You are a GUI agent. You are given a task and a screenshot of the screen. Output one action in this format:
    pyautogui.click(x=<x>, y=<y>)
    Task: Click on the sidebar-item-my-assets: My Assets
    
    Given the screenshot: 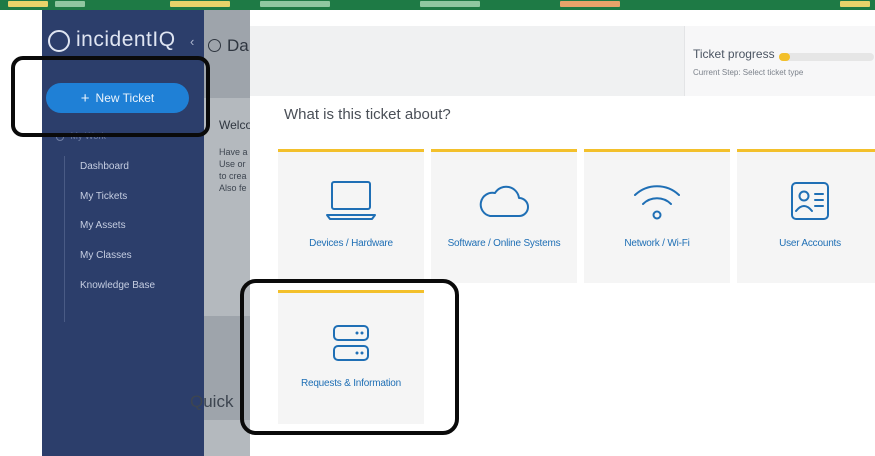 What is the action you would take?
    pyautogui.click(x=103, y=225)
    